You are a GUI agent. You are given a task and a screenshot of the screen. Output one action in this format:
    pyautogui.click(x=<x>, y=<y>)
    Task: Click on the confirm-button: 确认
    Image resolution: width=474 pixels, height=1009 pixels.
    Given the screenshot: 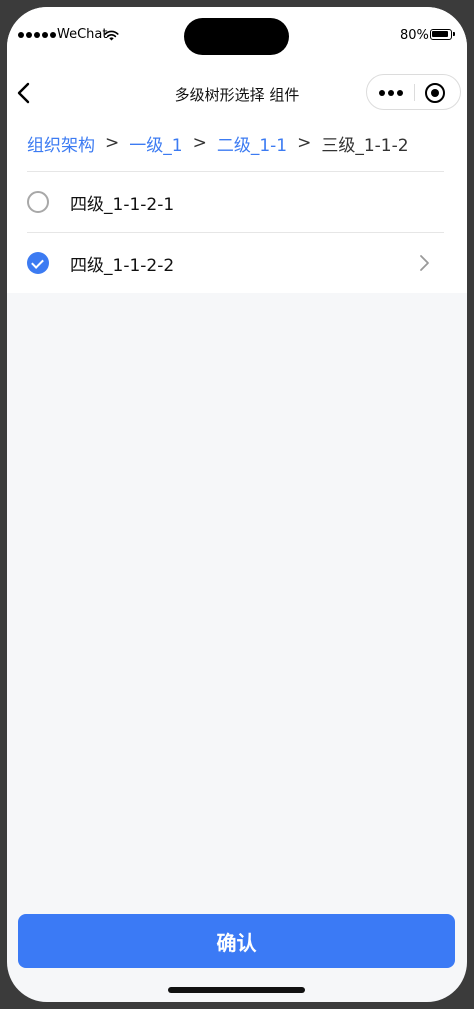 What is the action you would take?
    pyautogui.click(x=236, y=941)
    